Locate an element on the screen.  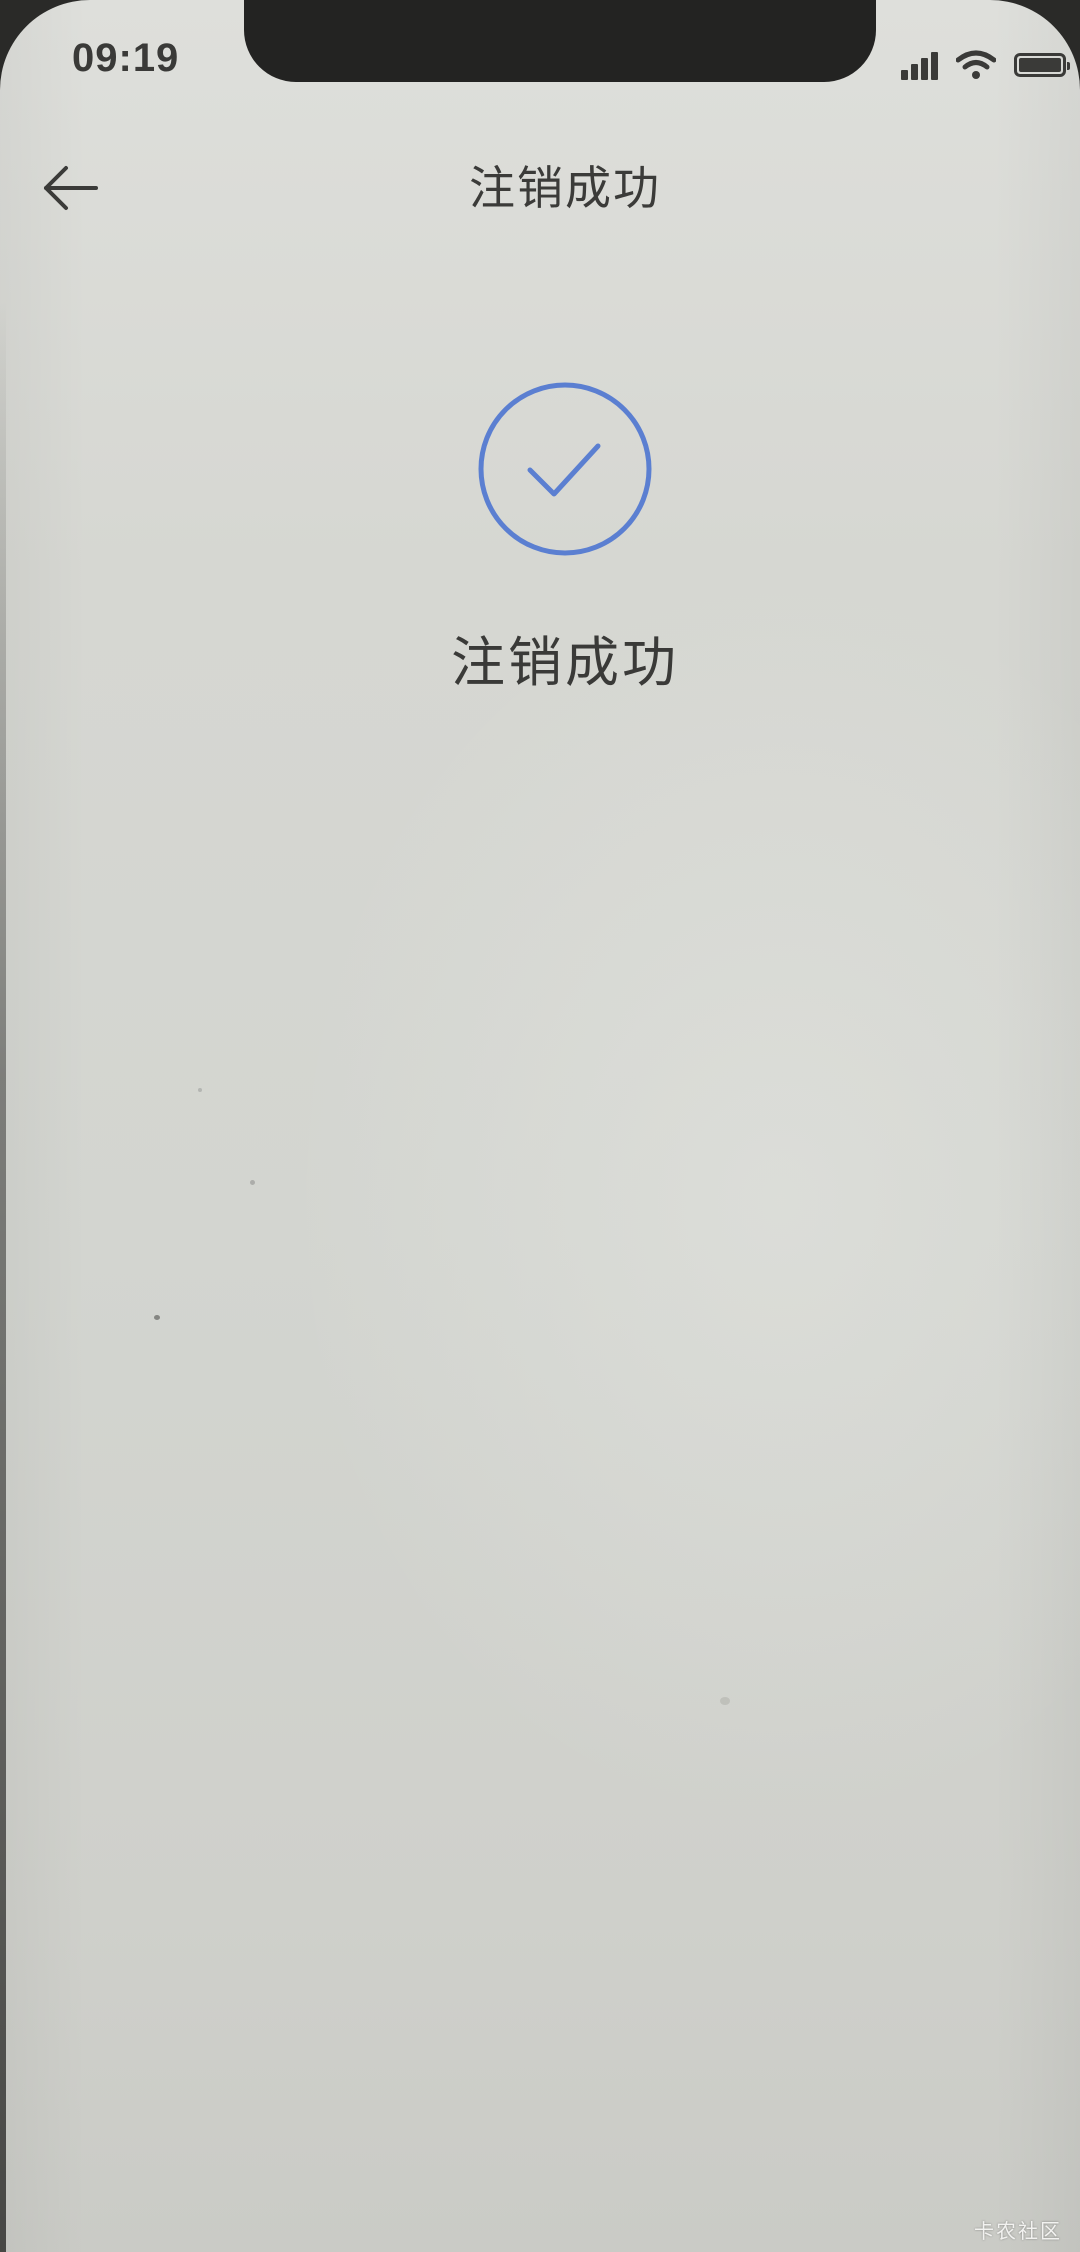
status-bar-time: 09:19 is located at coordinates (126, 58).